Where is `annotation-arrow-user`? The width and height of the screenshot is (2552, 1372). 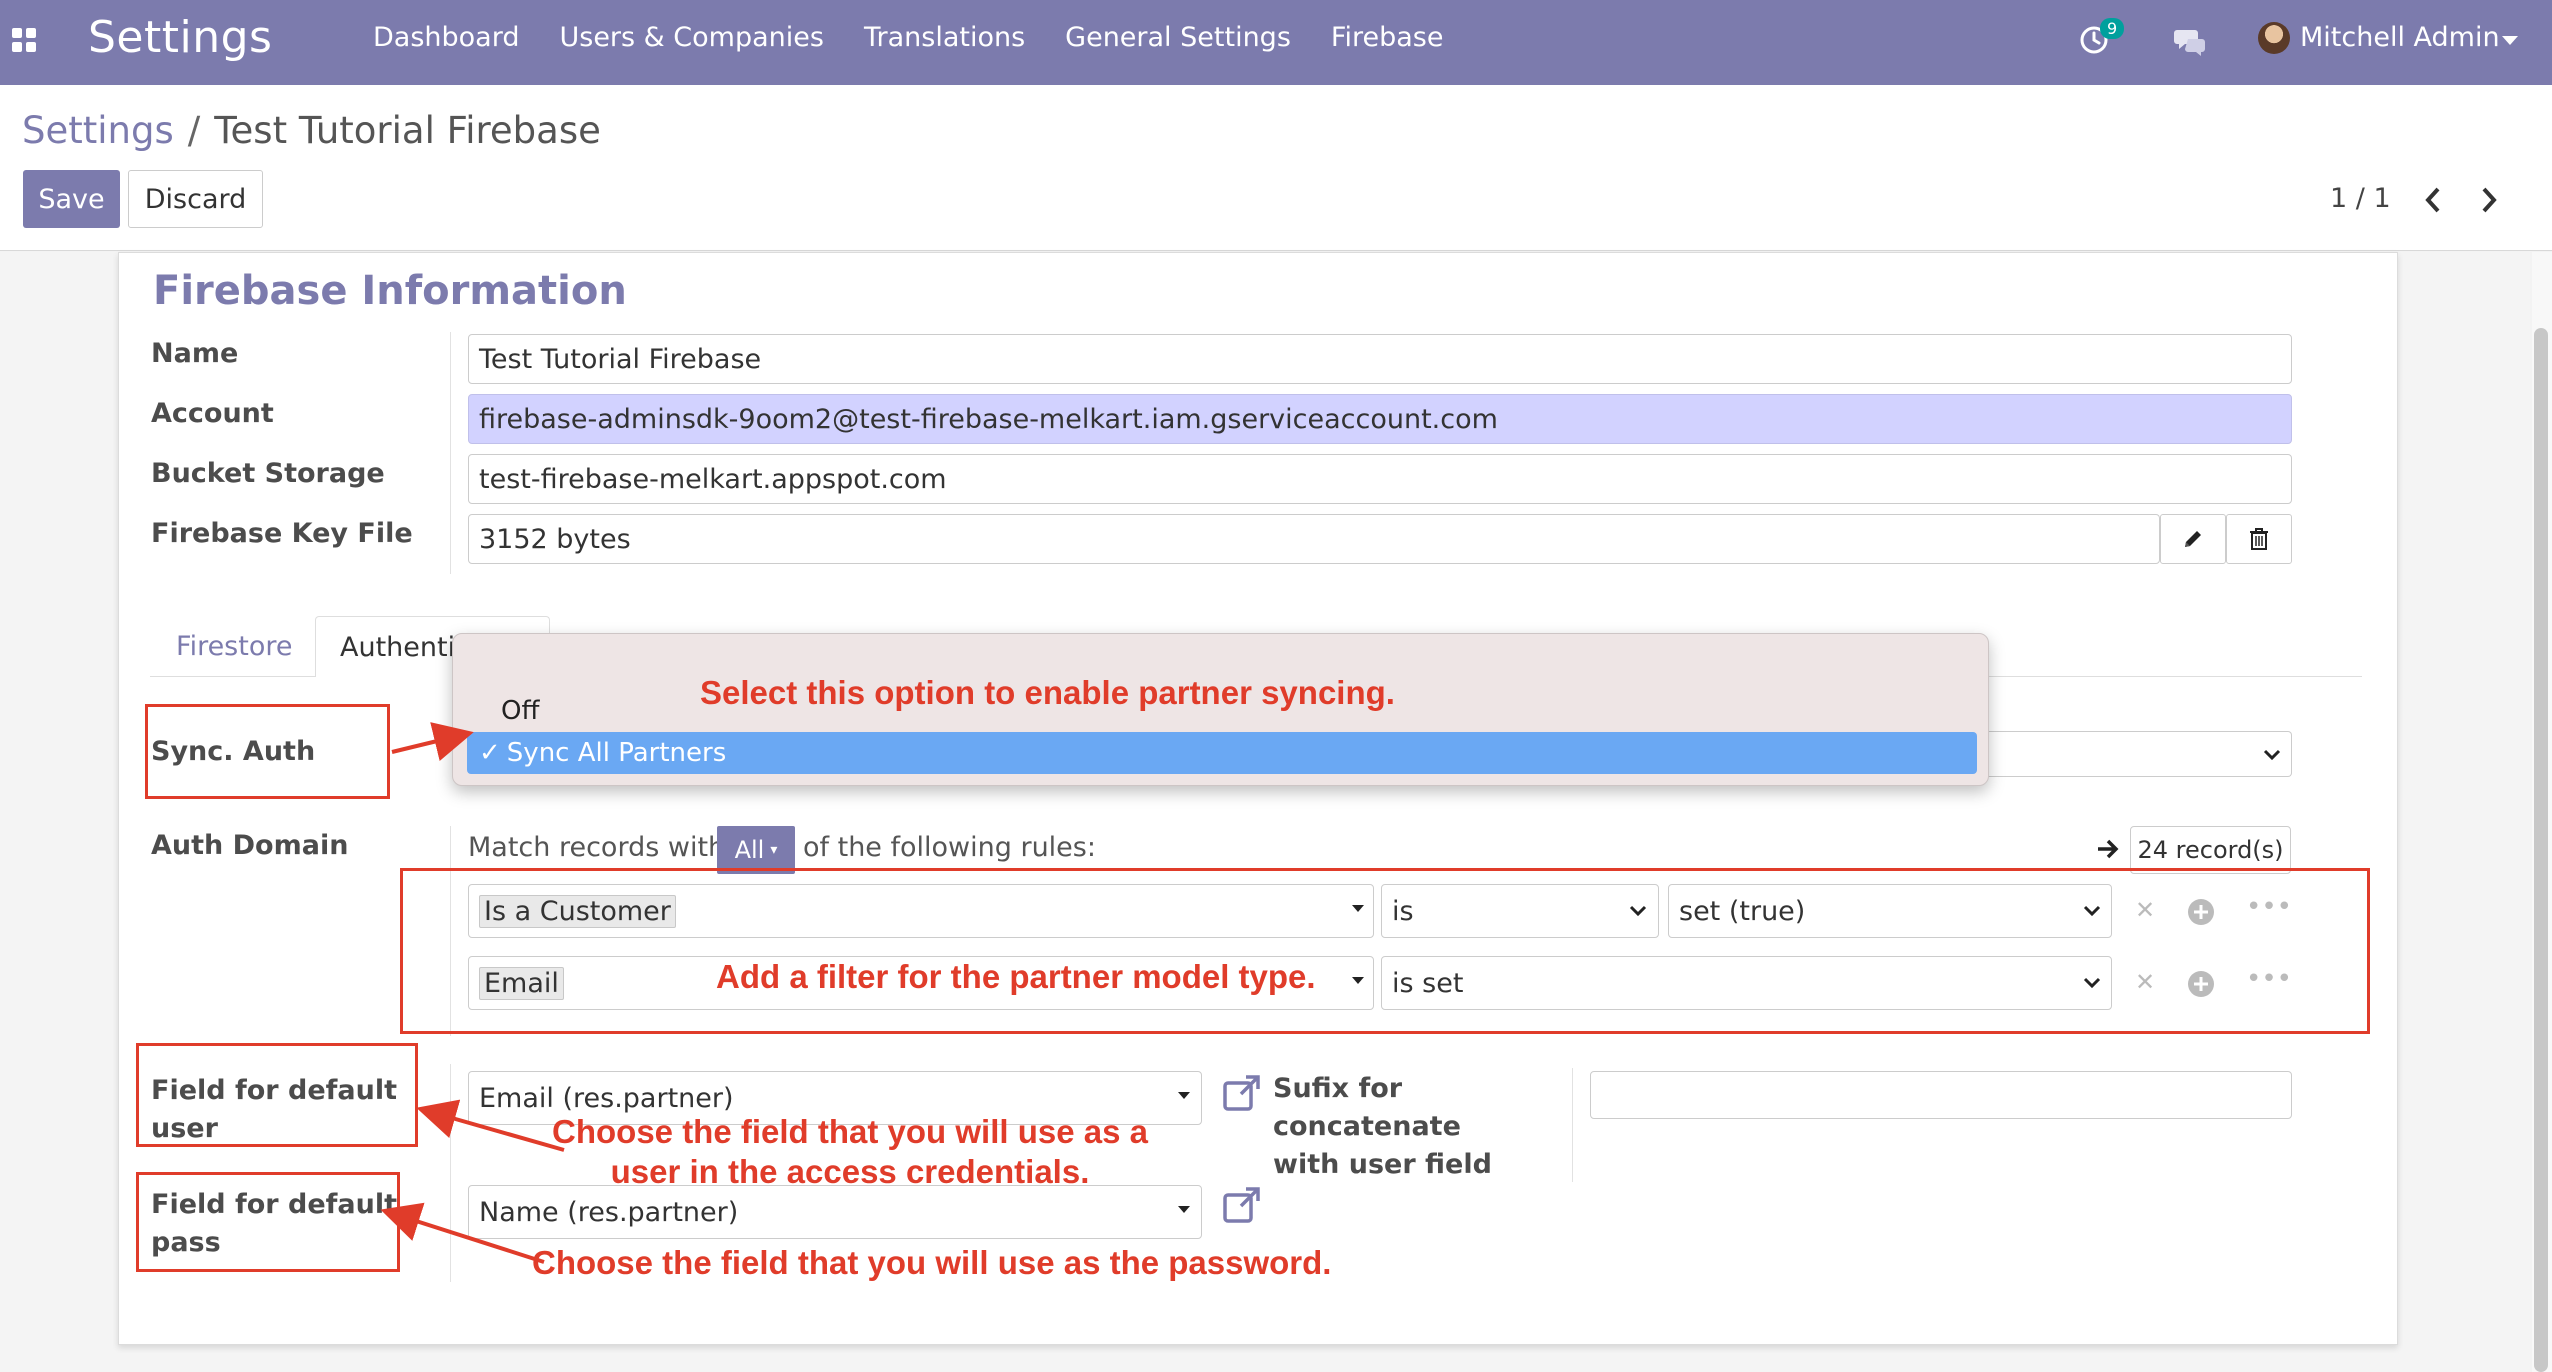 annotation-arrow-user is located at coordinates (490, 1125).